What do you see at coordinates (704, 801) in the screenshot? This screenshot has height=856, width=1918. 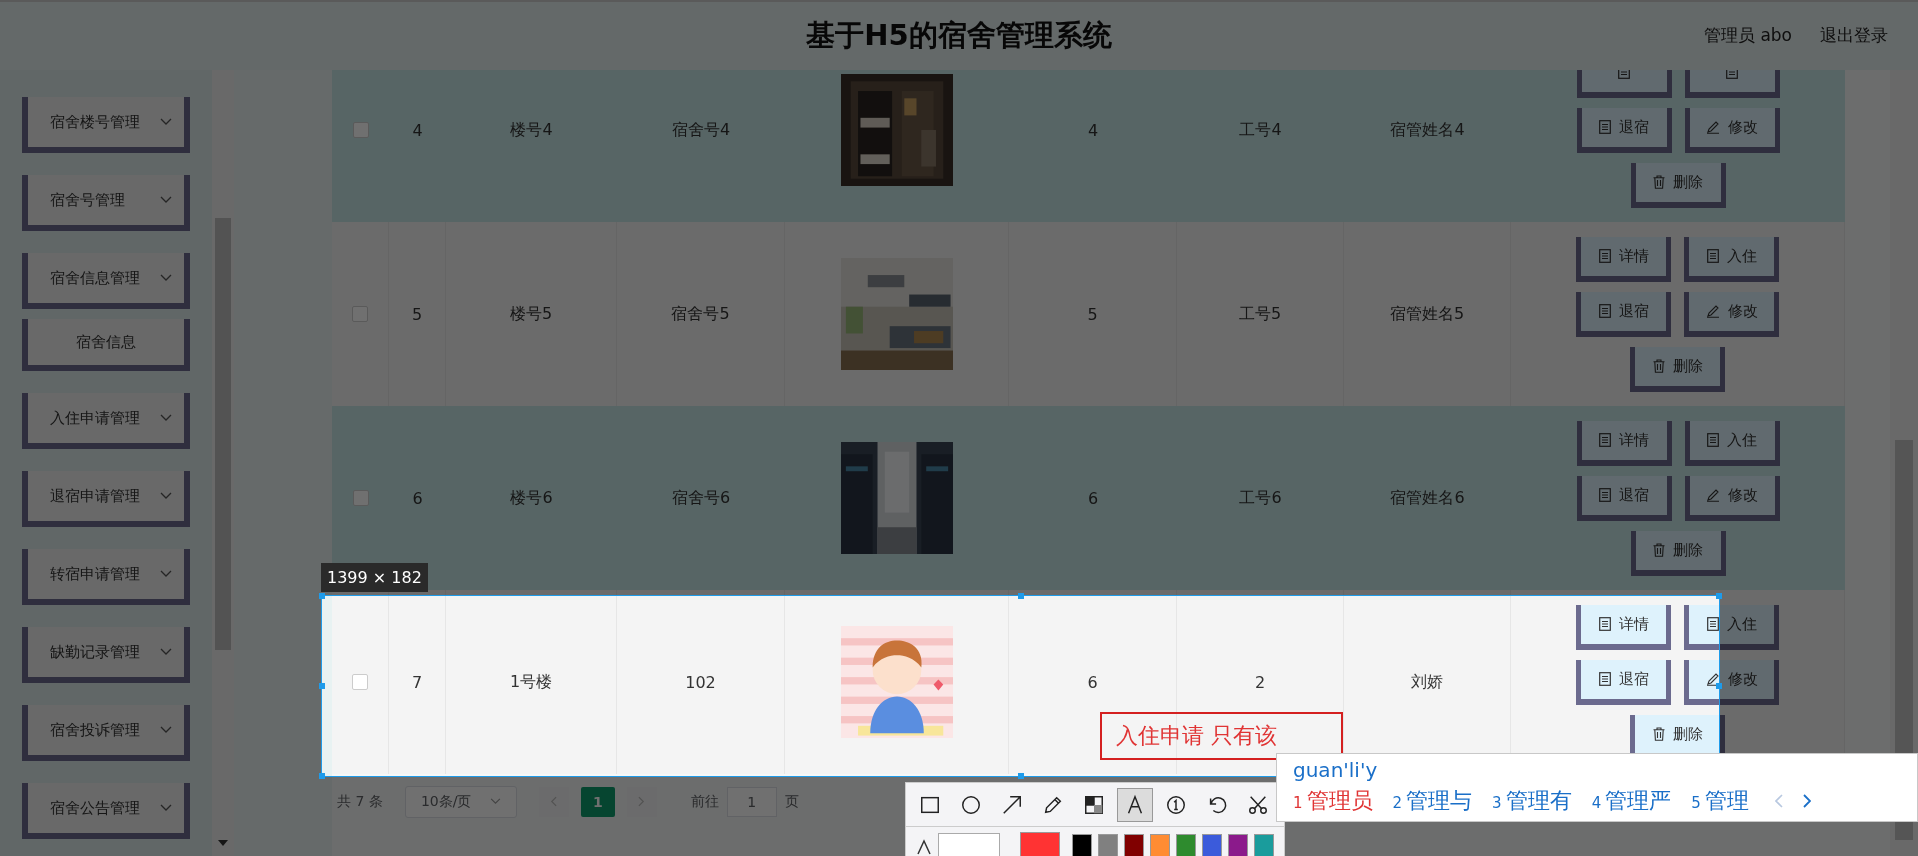 I see `goto-label: 前往` at bounding box center [704, 801].